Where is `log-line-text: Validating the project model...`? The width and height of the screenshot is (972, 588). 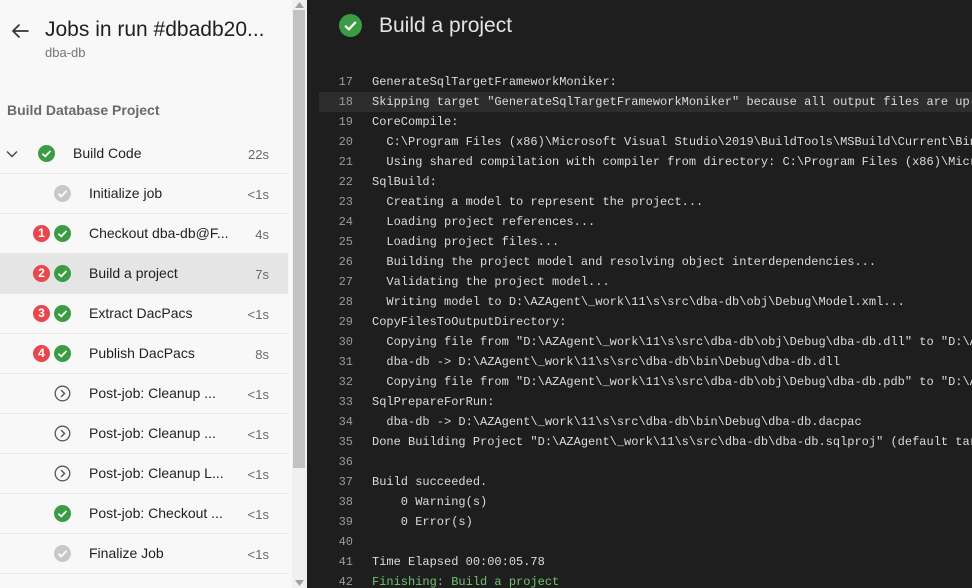 log-line-text: Validating the project model... is located at coordinates (491, 282).